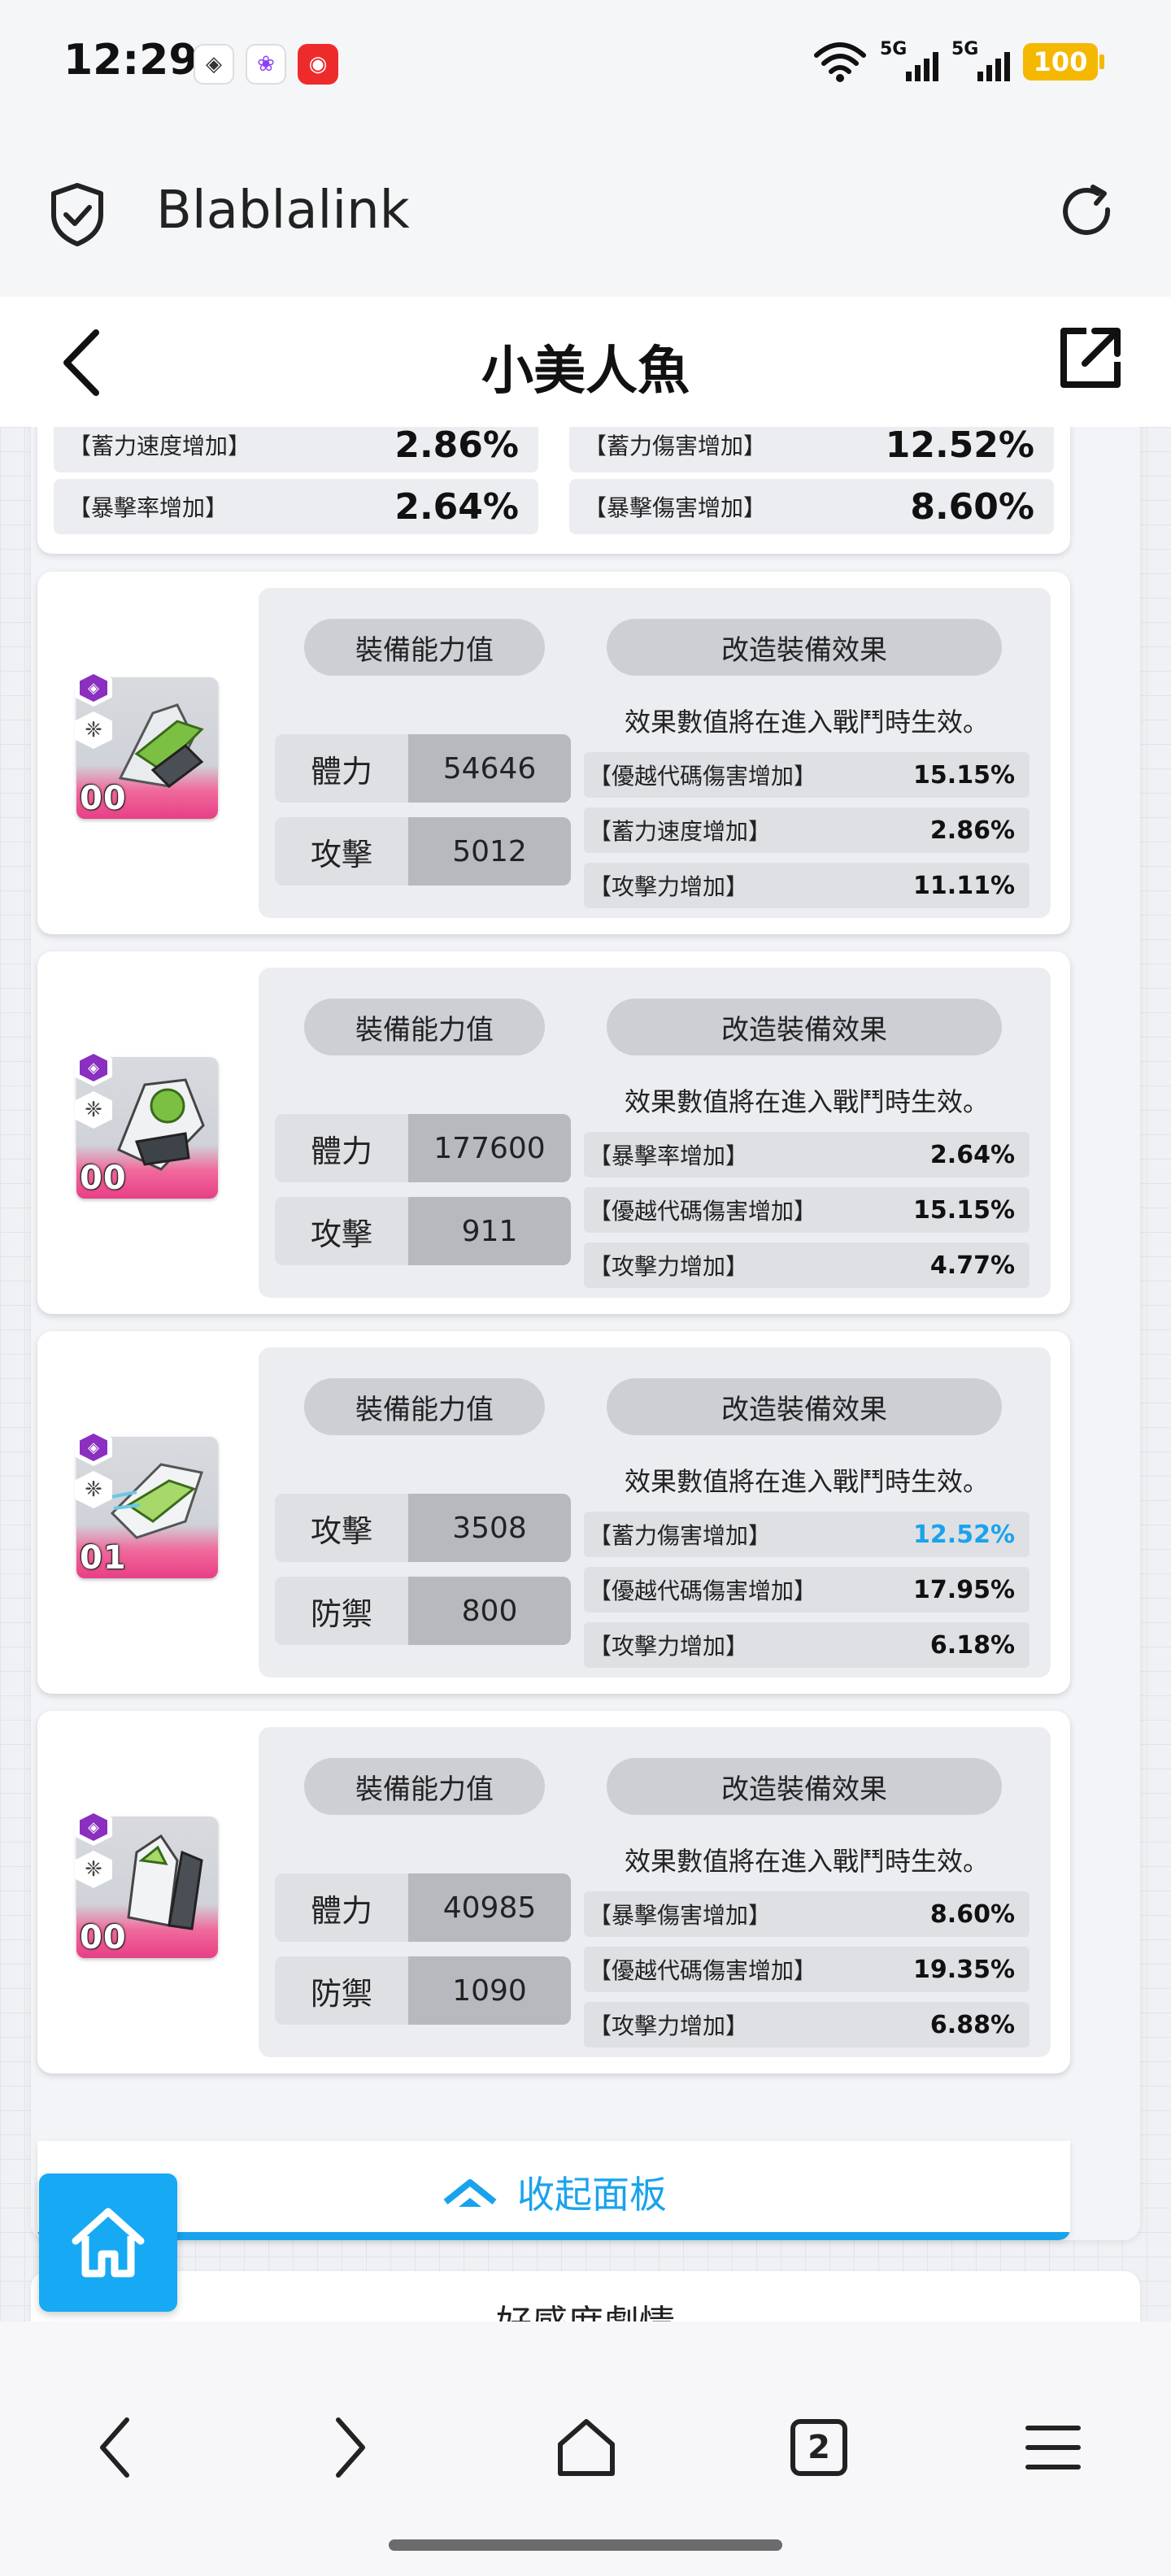  I want to click on browser-bar: Blablalink, so click(585, 209).